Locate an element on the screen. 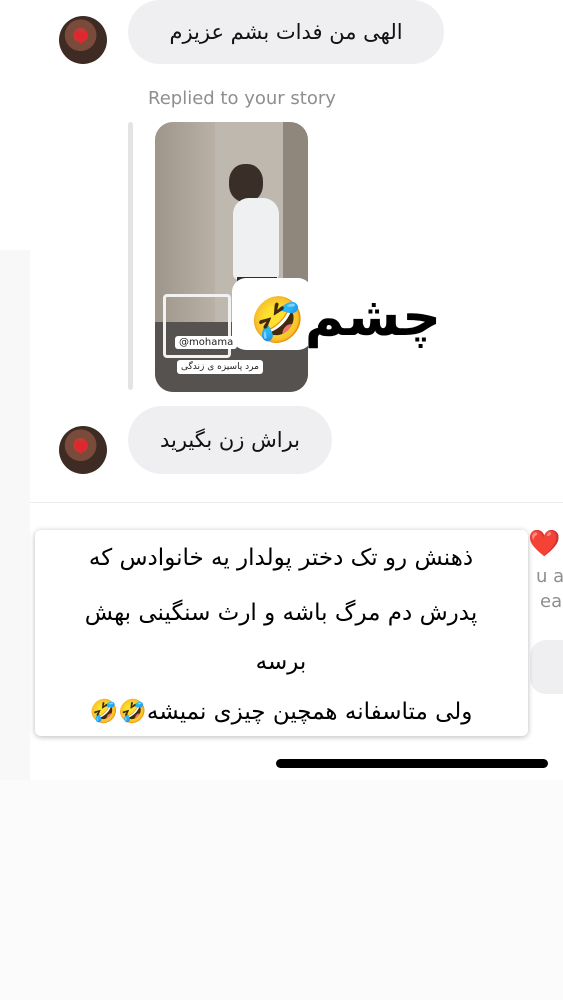 This screenshot has height=1000, width=563. story-sticker: چشم🤣 is located at coordinates (345, 319).